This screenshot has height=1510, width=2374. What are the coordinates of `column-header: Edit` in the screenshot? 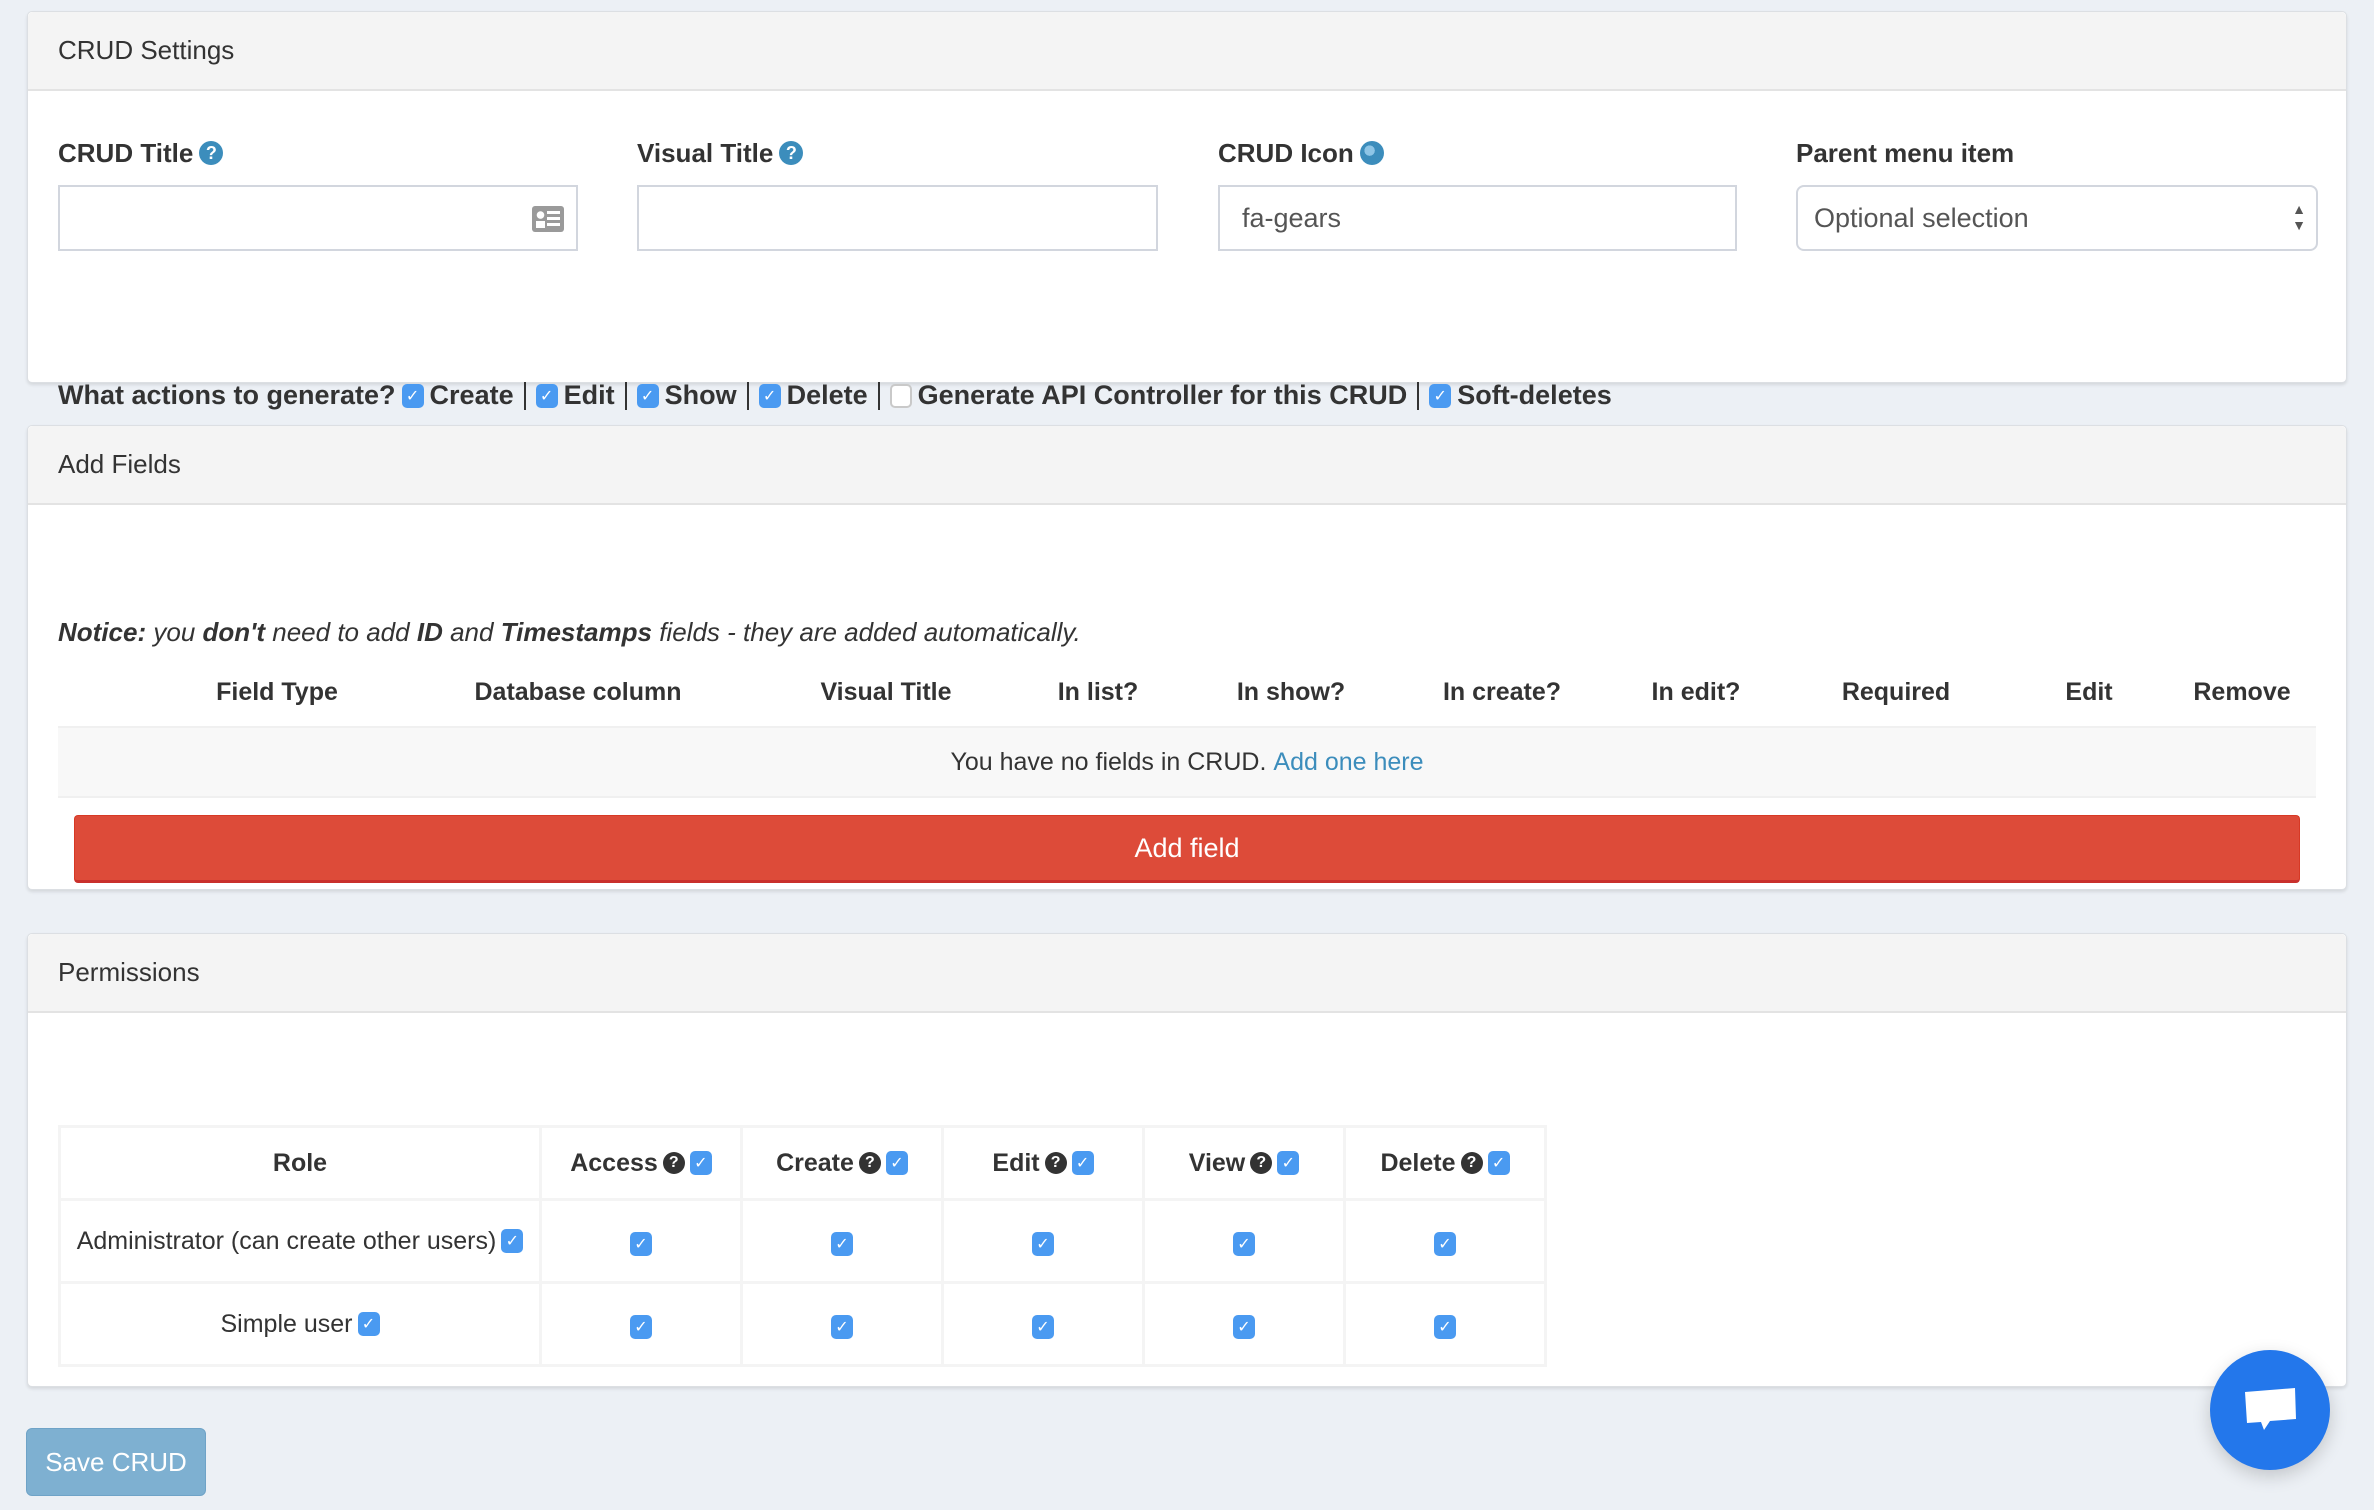 It's located at (2089, 692).